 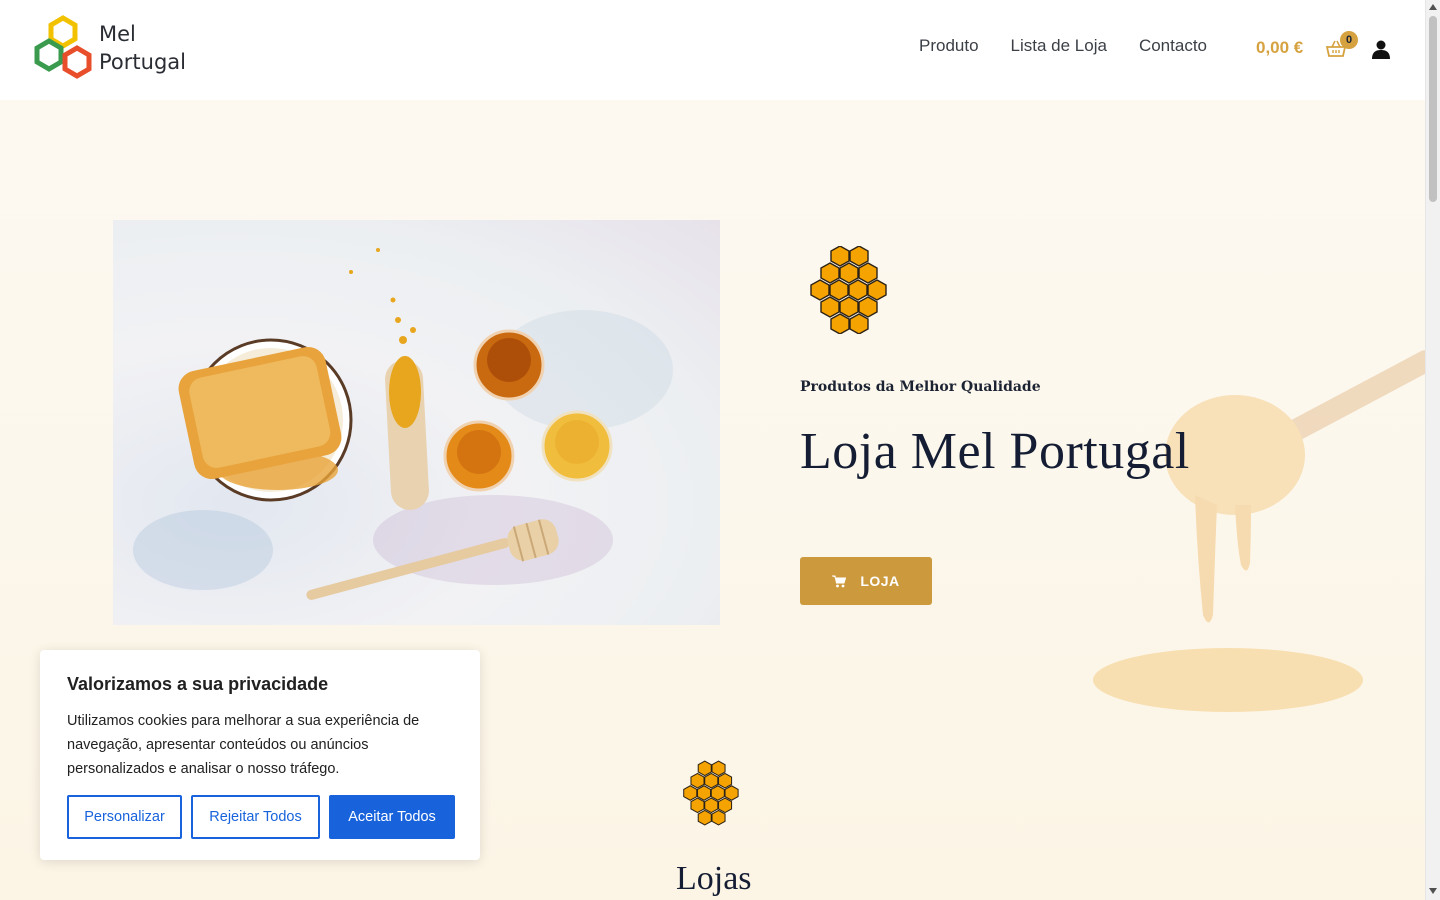 I want to click on nav-item-lista-de-loja: Lista de Loja, so click(x=1059, y=46).